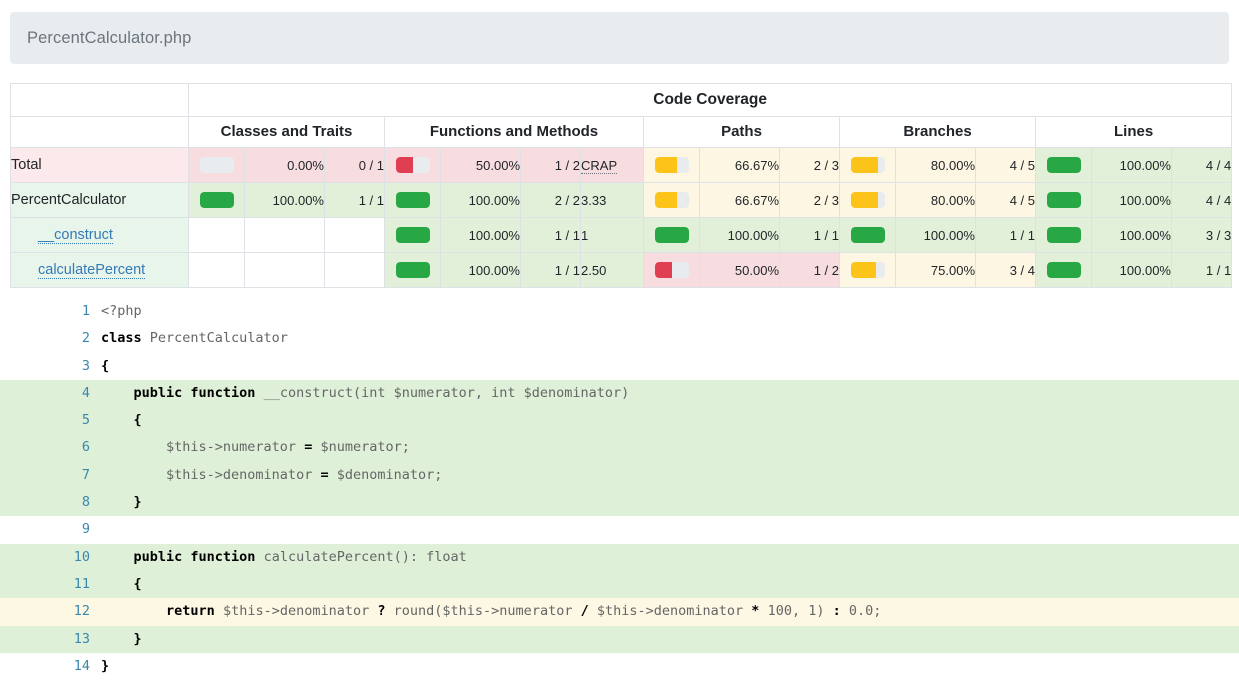  Describe the element at coordinates (619, 530) in the screenshot. I see `code-line: 9` at that location.